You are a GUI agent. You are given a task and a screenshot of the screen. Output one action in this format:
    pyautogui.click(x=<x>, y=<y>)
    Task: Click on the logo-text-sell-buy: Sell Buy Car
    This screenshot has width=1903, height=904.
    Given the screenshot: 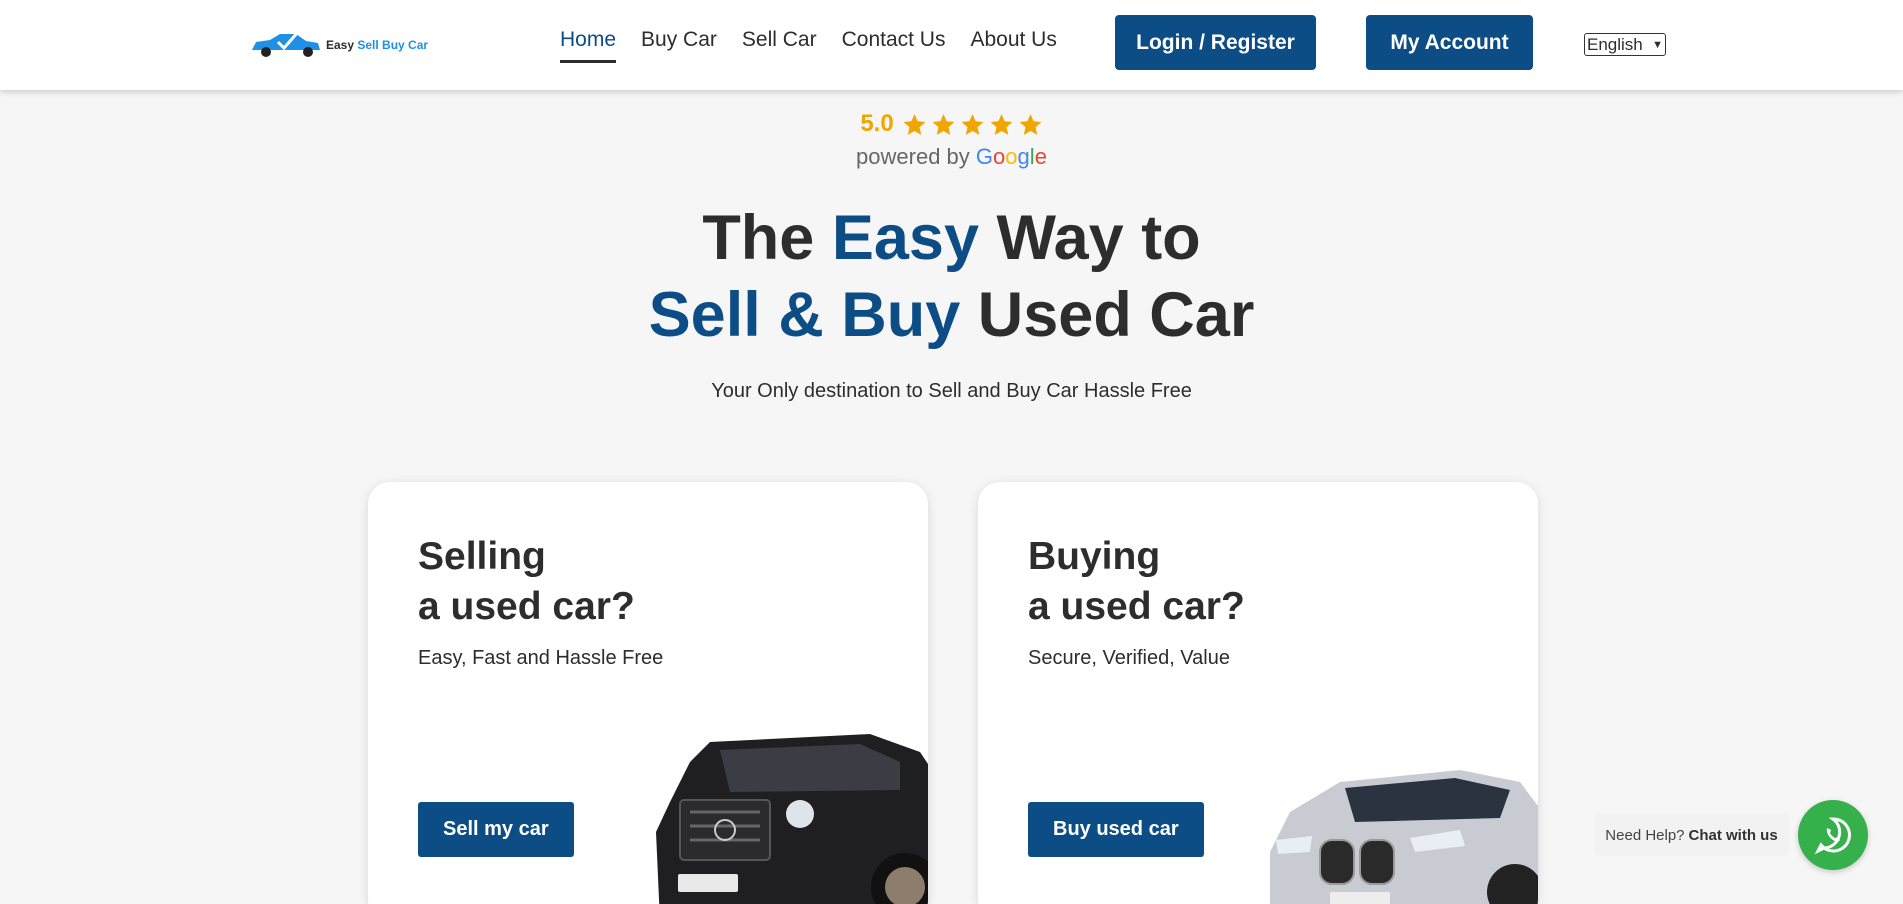 What is the action you would take?
    pyautogui.click(x=393, y=45)
    